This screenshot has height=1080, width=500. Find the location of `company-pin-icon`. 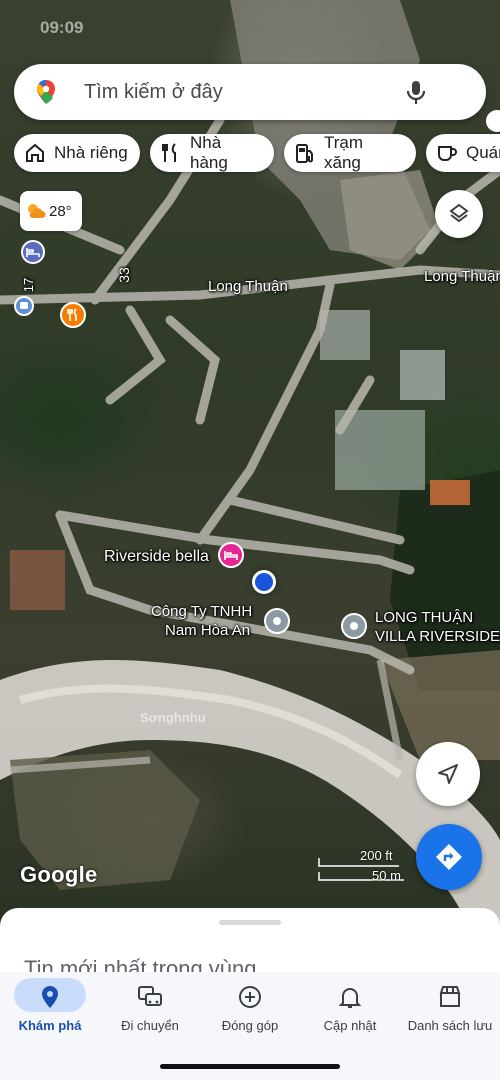

company-pin-icon is located at coordinates (277, 621).